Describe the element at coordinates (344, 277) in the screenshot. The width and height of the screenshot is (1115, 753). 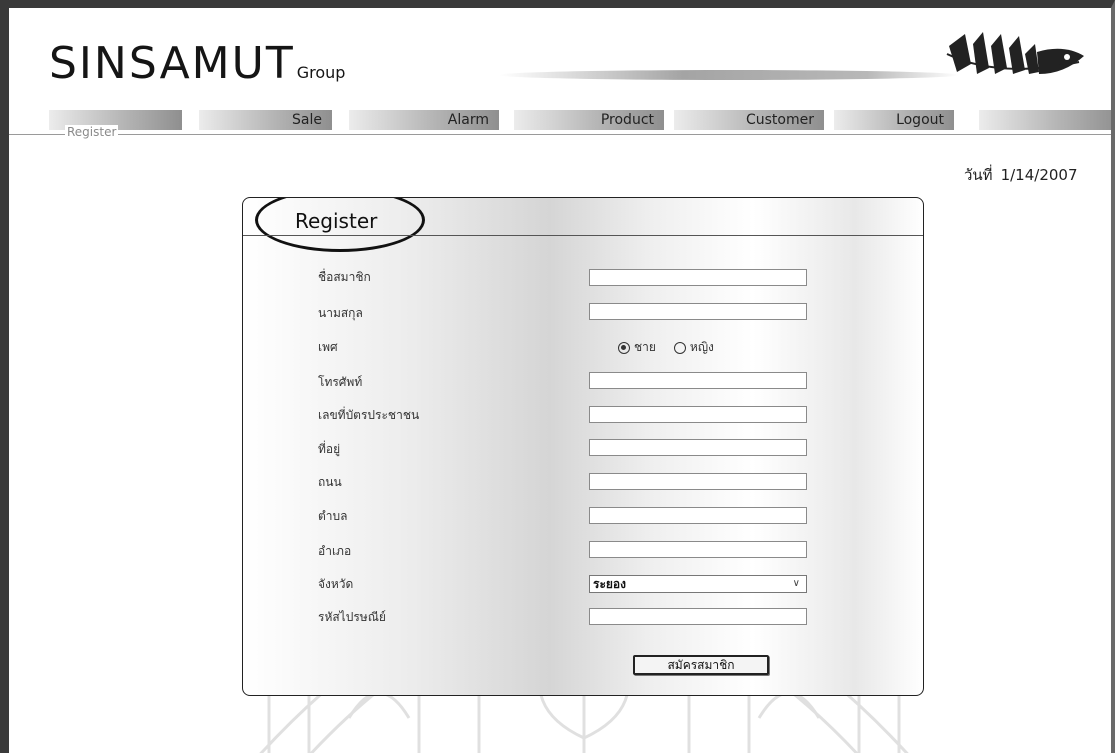
I see `label-member-name: ชื่อสมาชิก` at that location.